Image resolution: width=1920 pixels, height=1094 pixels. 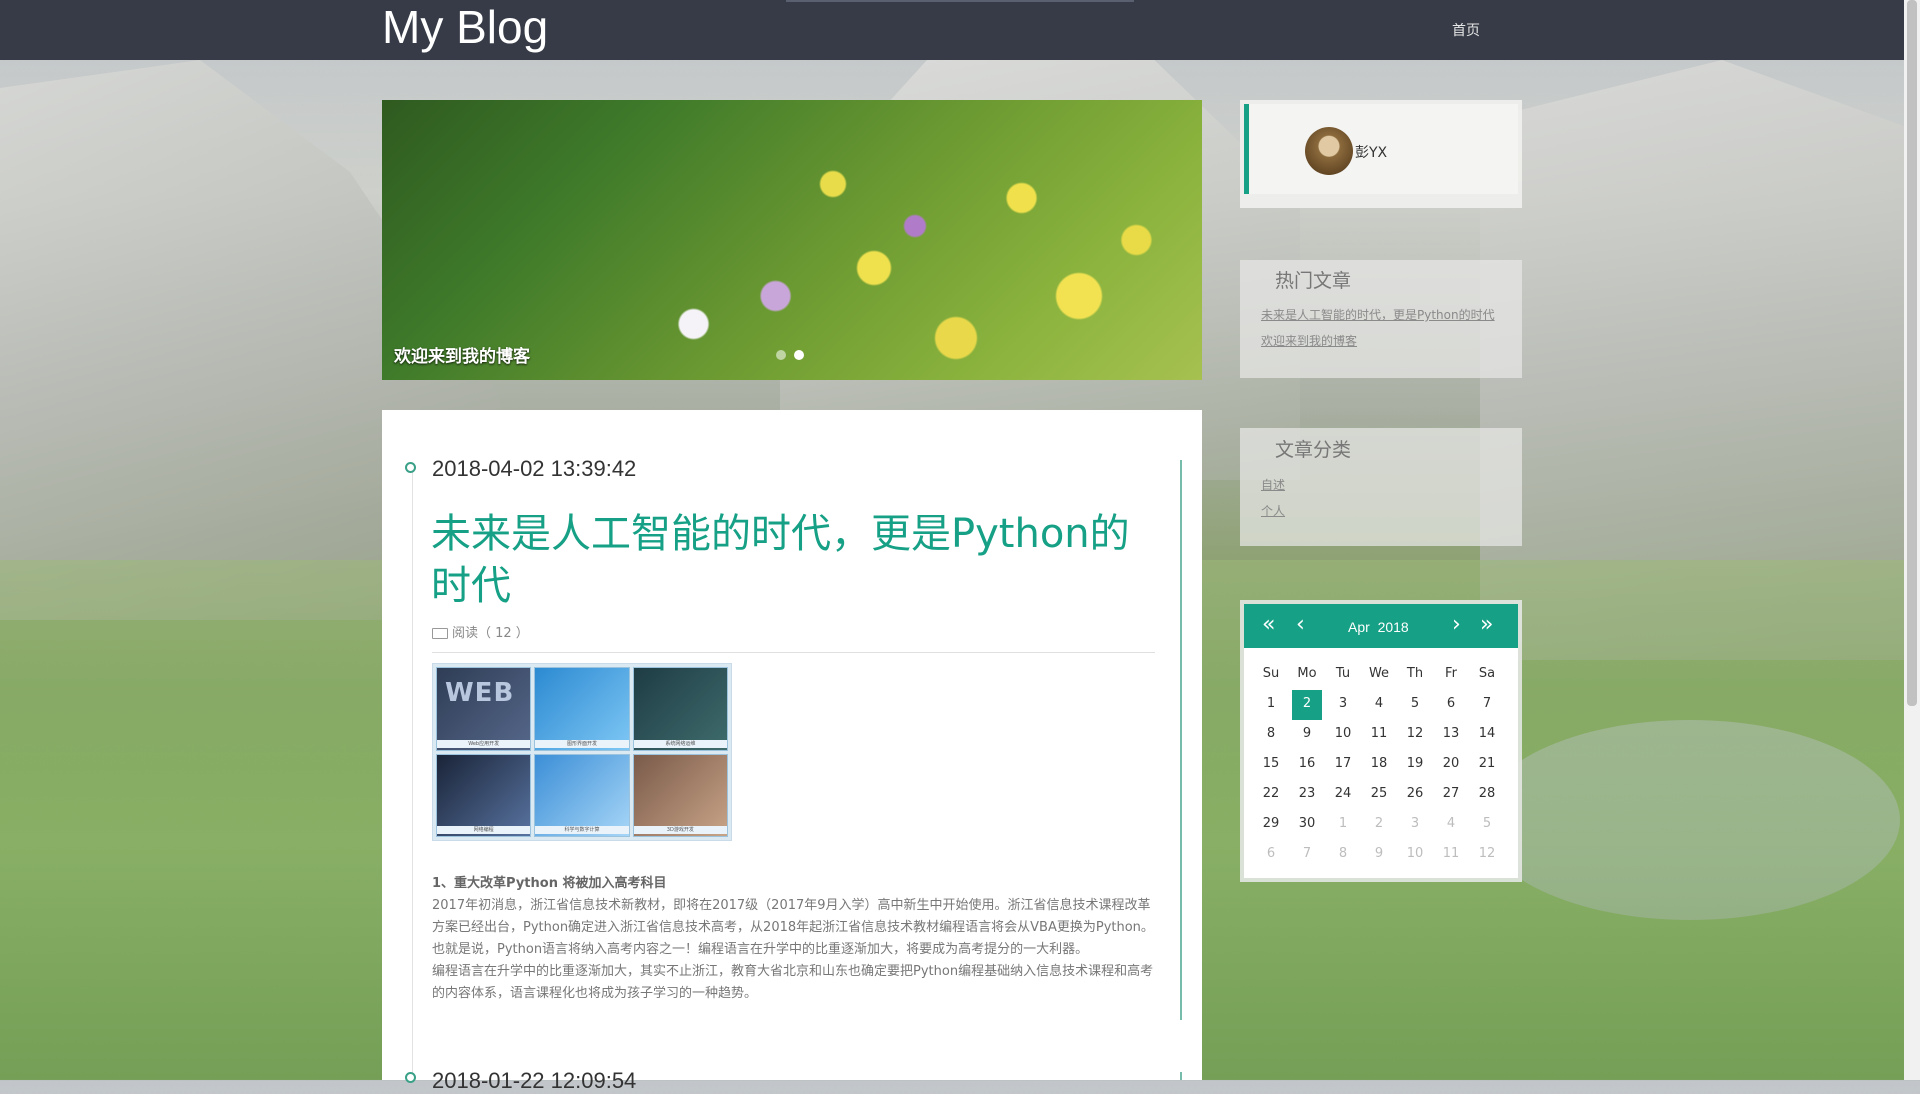 What do you see at coordinates (582, 830) in the screenshot?
I see `thumb-label: 科学与数字计算` at bounding box center [582, 830].